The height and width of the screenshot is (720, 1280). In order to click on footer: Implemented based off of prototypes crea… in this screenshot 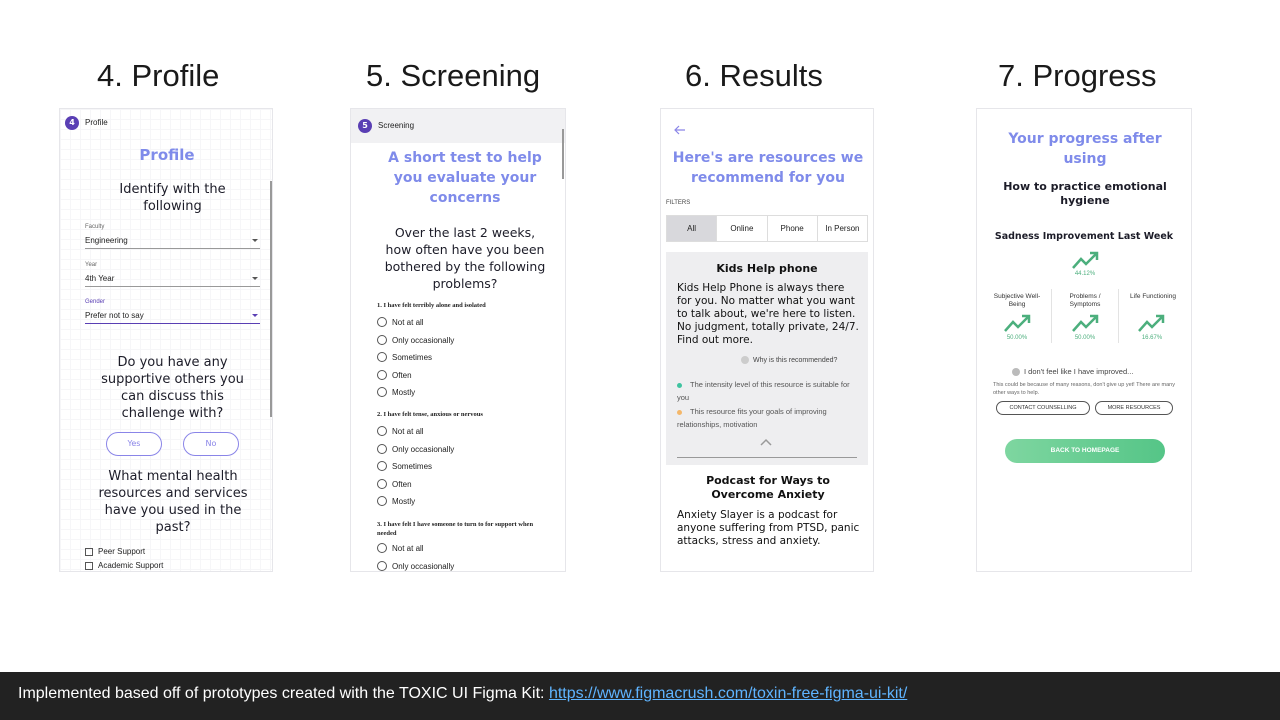, I will do `click(640, 696)`.